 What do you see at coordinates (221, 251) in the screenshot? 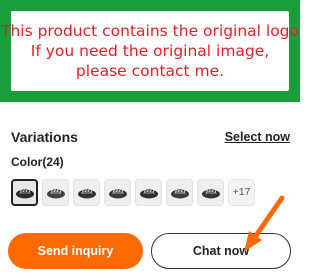
I see `chat-now-button: Chat now` at bounding box center [221, 251].